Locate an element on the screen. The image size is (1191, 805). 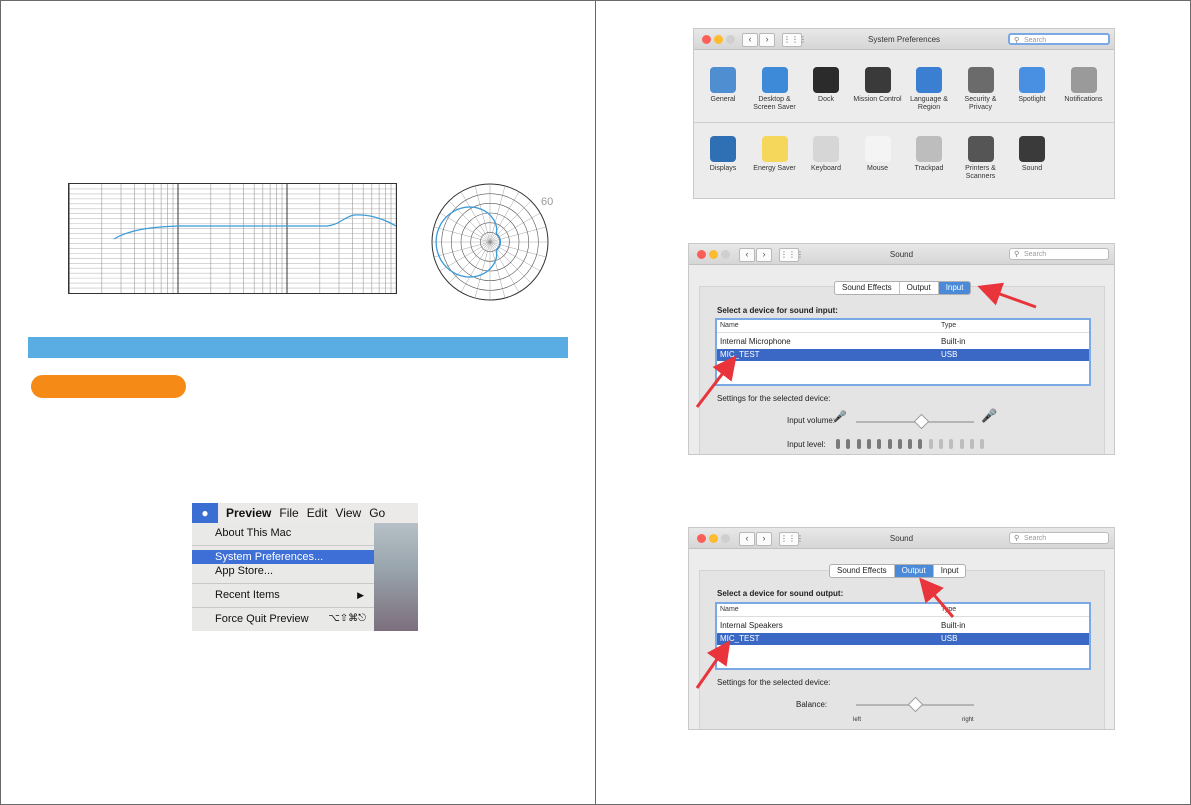
arrow-output-device is located at coordinates (713, 664).